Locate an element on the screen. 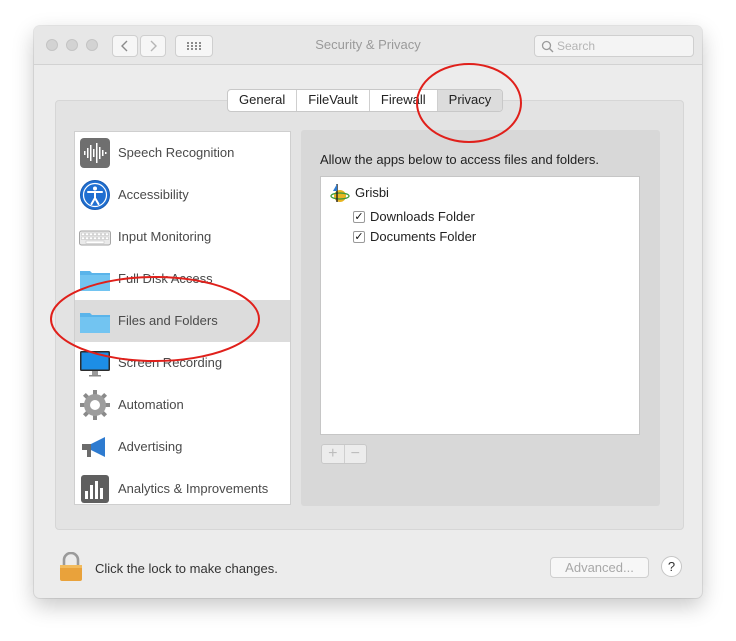 Image resolution: width=736 pixels, height=641 pixels. sidebar-item-input-monitoring: Input Monitoring is located at coordinates (182, 237).